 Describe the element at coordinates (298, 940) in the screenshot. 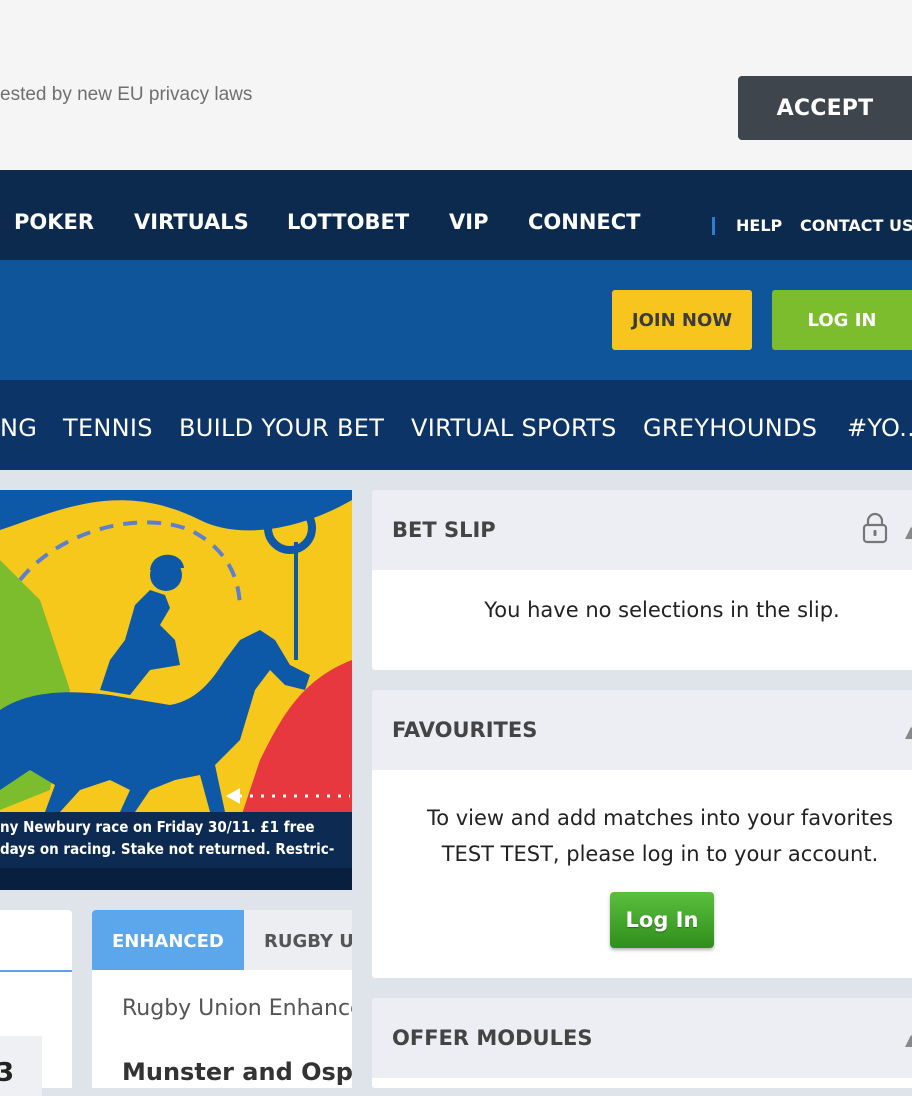

I see `tab-rugby-union: RUGBY U` at that location.